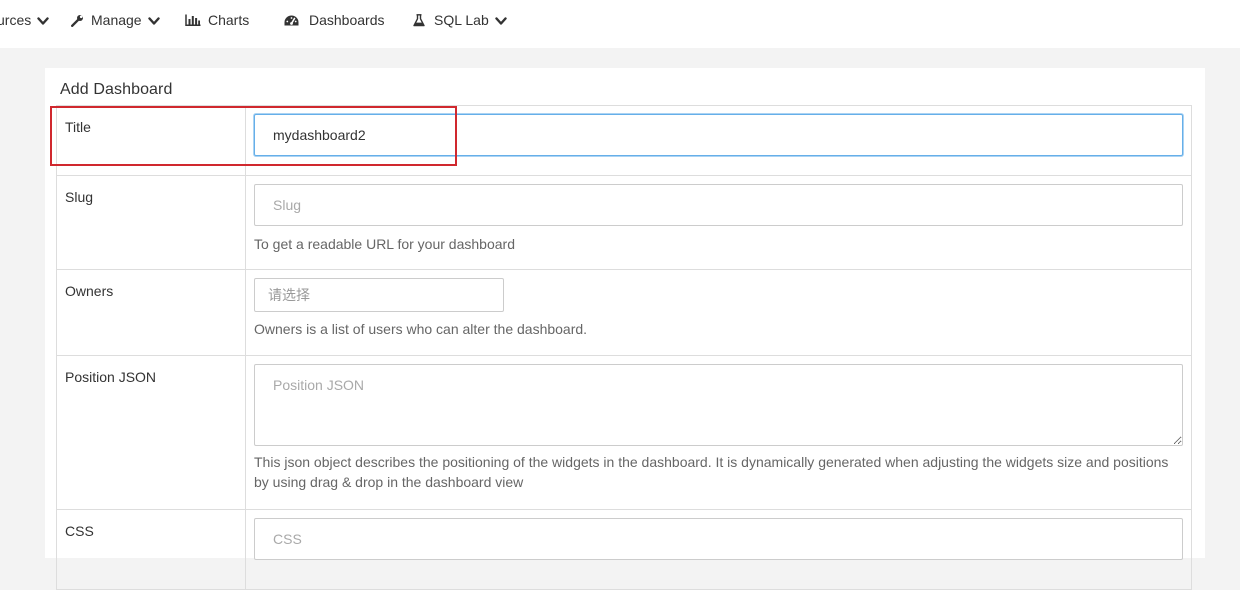  What do you see at coordinates (620, 24) in the screenshot?
I see `top-navbar: urces Manage Charts Dashboards SQL Lab` at bounding box center [620, 24].